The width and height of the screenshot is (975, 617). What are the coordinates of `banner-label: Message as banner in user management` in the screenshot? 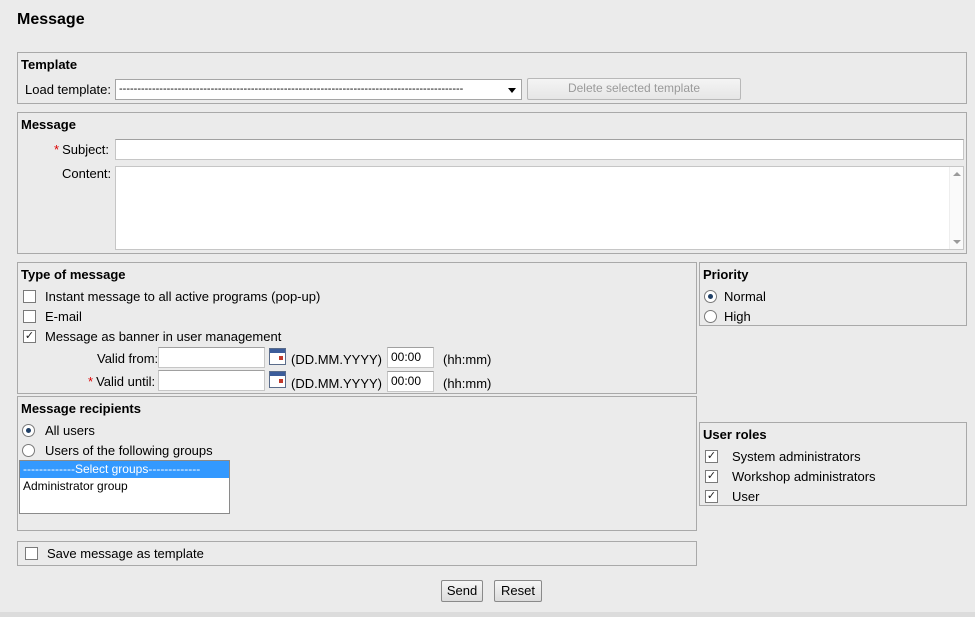 It's located at (163, 336).